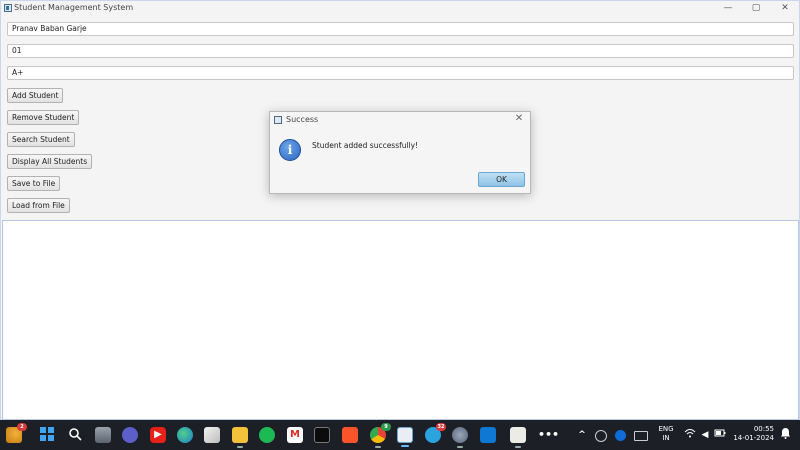 Image resolution: width=800 pixels, height=450 pixels. Describe the element at coordinates (785, 9) in the screenshot. I see `close-button: ✕` at that location.